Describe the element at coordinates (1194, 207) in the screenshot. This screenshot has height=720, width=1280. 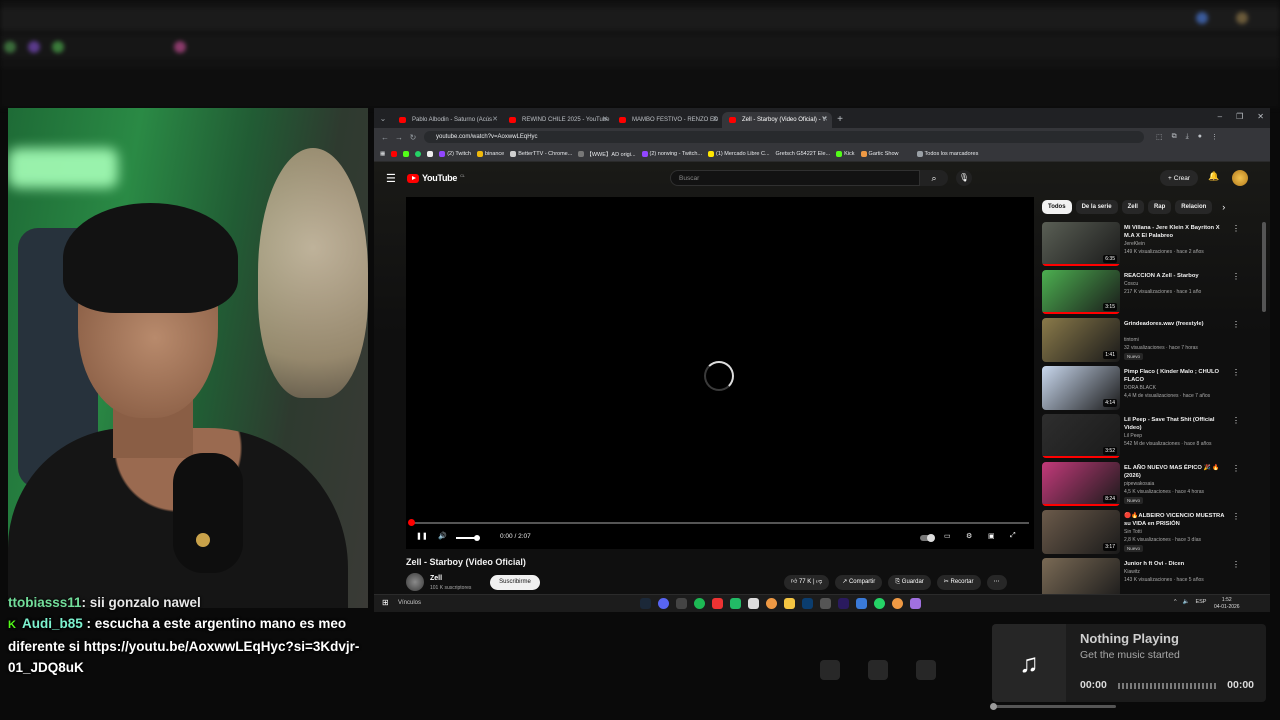
I see `chip-relacionados: Relacion` at that location.